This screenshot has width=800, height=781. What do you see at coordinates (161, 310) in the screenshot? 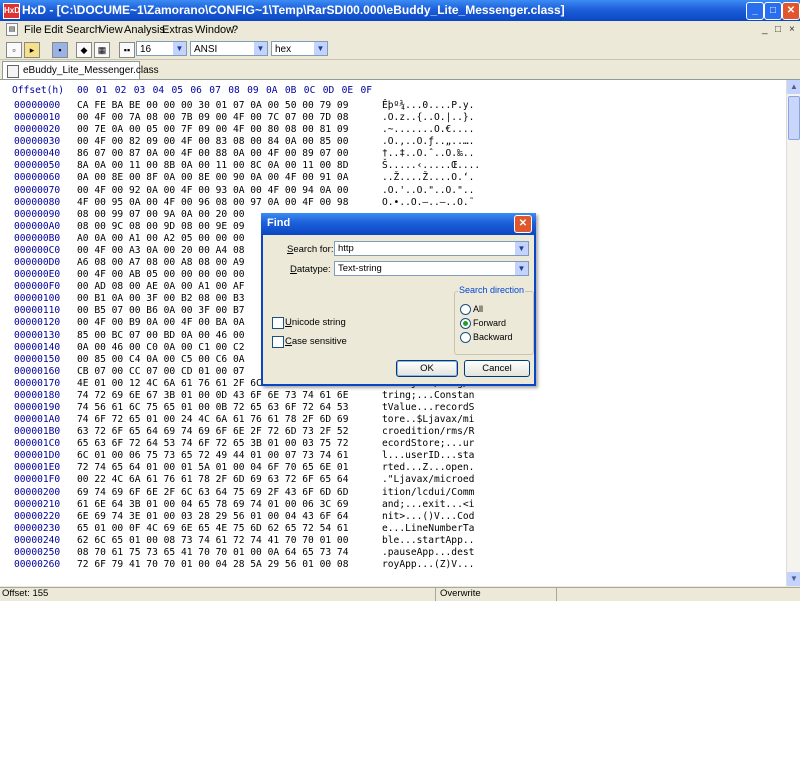
I see `row-hex-bytes: 00 B5 07 00 B6 0A 00 3F 00 B7` at bounding box center [161, 310].